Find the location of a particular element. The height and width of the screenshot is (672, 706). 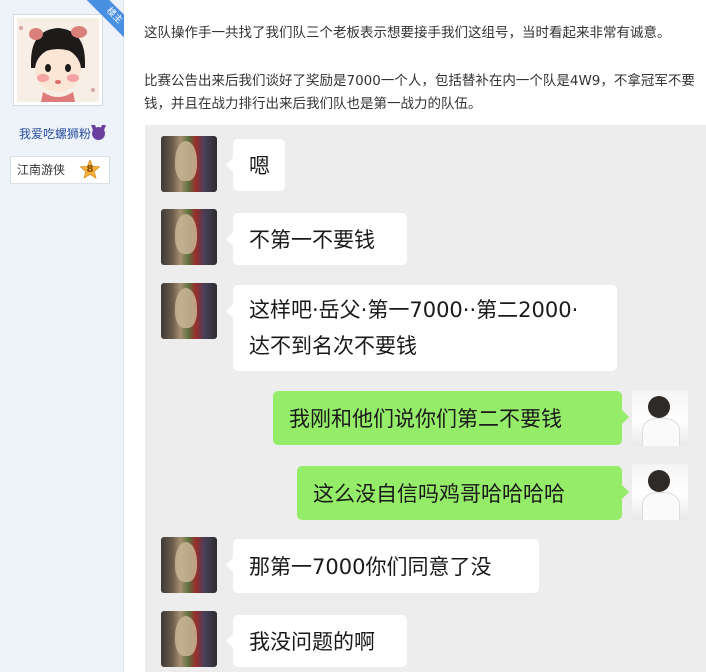

op-badge-label: 楼主 is located at coordinates (104, 20).